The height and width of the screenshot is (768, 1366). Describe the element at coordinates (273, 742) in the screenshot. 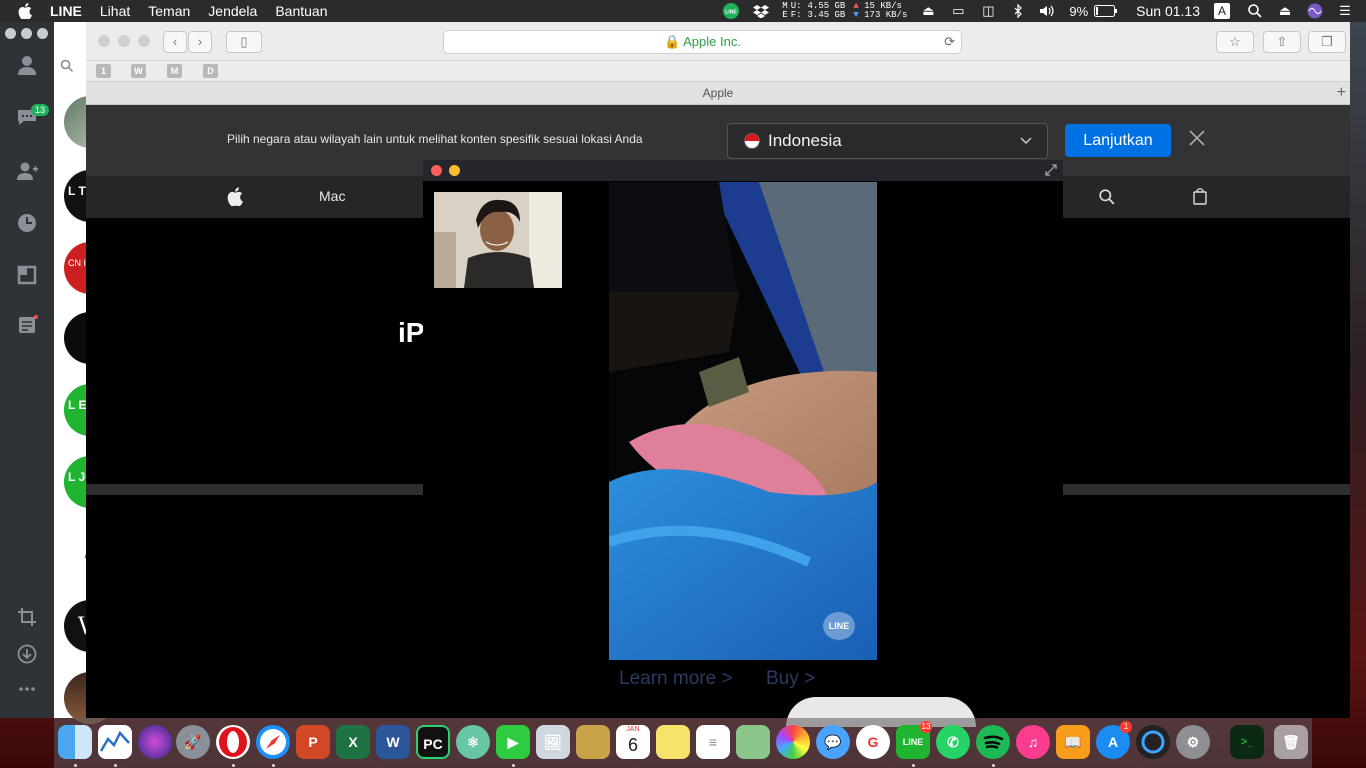

I see `dock-safari` at that location.